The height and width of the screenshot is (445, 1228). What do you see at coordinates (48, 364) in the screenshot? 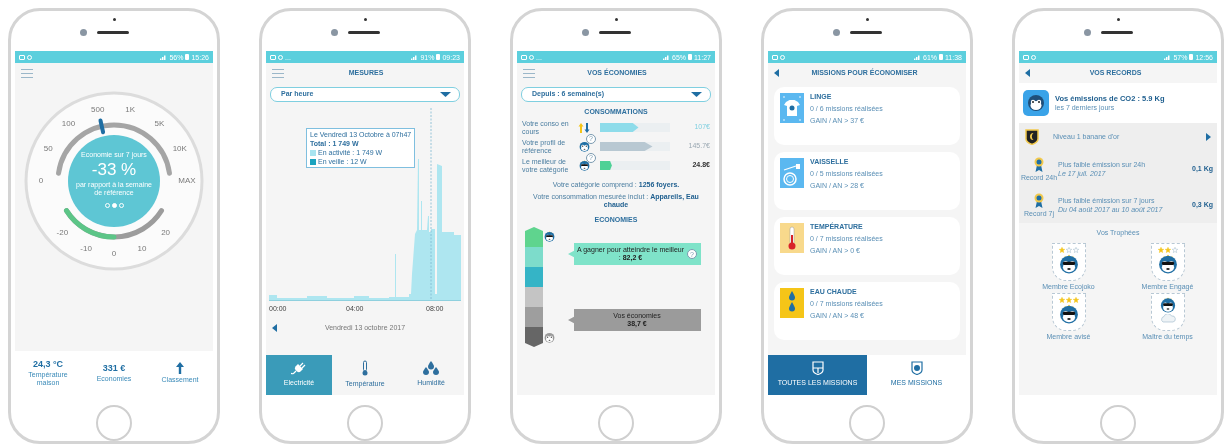
I see `stat-value: 24,3 °C` at bounding box center [48, 364].